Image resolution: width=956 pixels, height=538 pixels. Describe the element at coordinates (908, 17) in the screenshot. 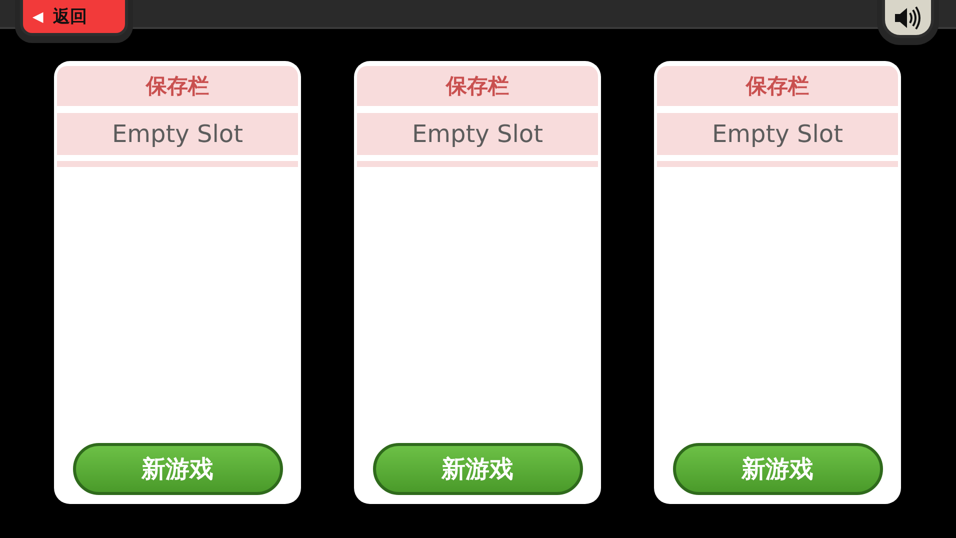

I see `speaker-icon` at that location.